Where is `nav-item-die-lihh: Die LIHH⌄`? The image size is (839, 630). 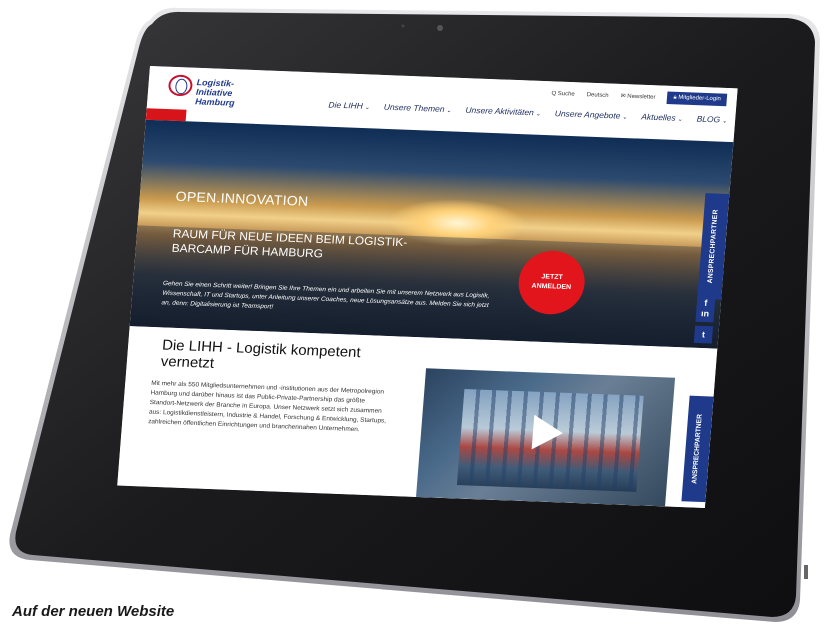
nav-item-die-lihh: Die LIHH⌄ is located at coordinates (349, 105).